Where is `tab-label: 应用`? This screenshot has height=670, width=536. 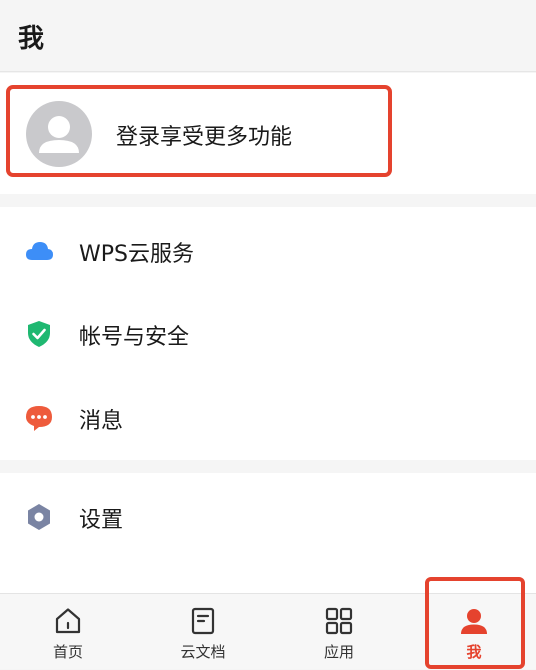 tab-label: 应用 is located at coordinates (338, 652).